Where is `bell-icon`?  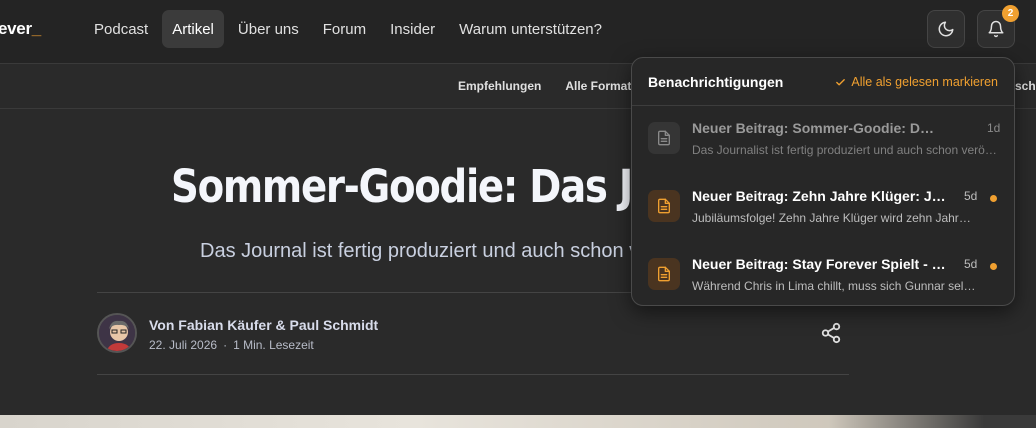
bell-icon is located at coordinates (996, 29).